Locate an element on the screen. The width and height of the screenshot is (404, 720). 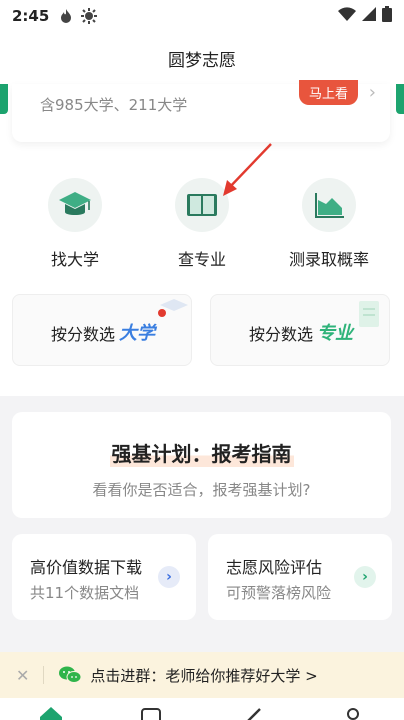
status-time: 2:45 is located at coordinates (31, 16).